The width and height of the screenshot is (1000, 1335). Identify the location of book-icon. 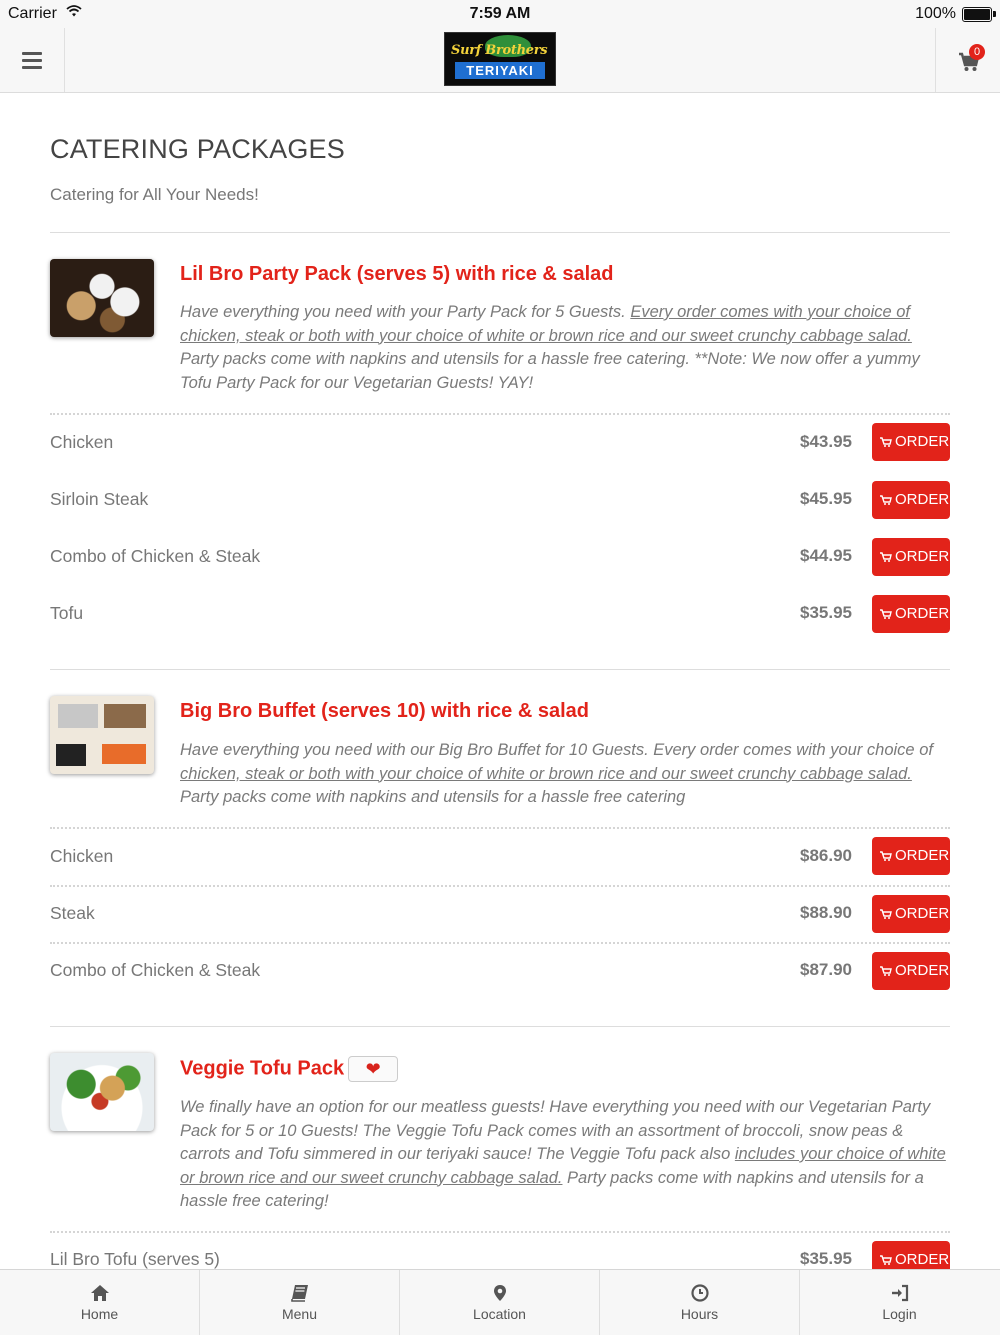
(299, 1293).